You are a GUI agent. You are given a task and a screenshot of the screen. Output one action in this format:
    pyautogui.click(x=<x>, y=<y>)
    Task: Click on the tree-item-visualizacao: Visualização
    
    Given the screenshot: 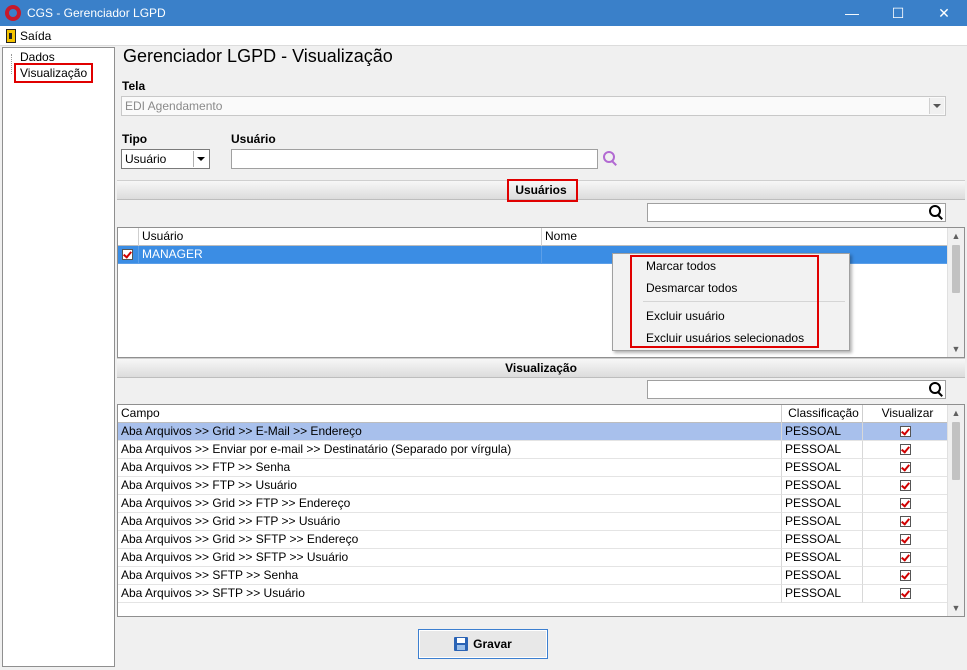 What is the action you would take?
    pyautogui.click(x=53, y=73)
    